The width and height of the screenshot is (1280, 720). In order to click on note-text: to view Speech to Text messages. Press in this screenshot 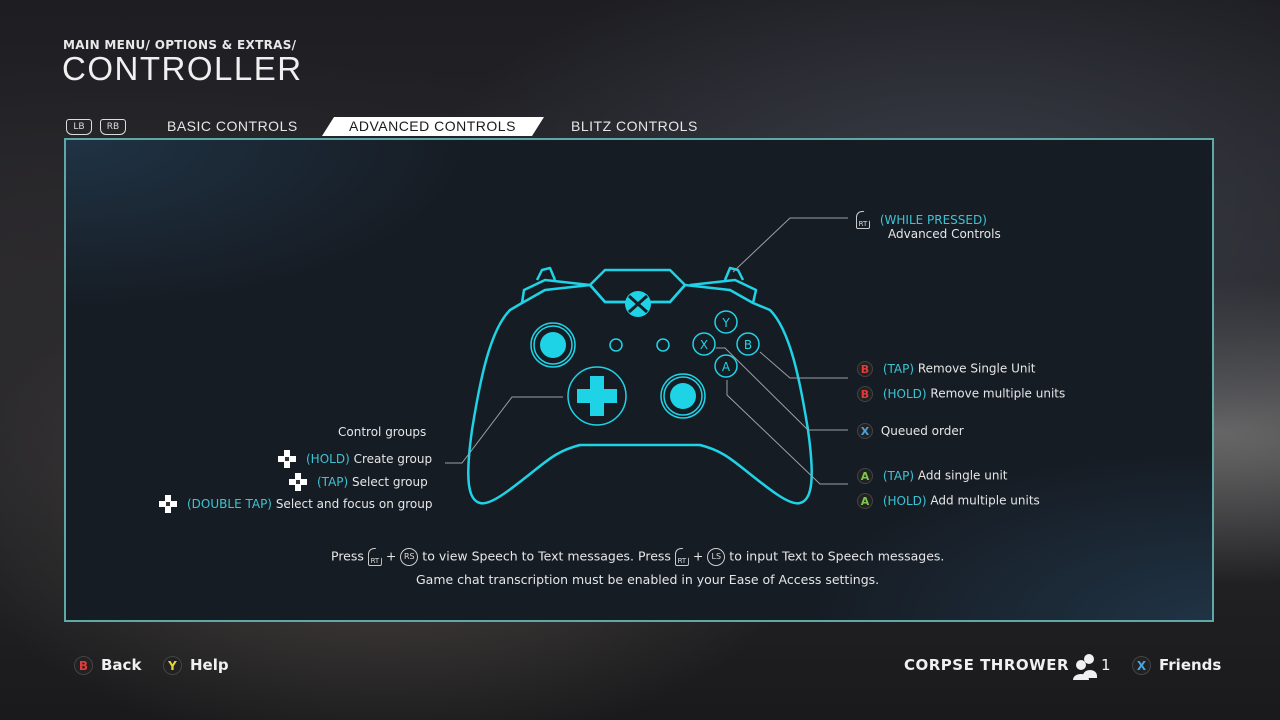, I will do `click(546, 556)`.